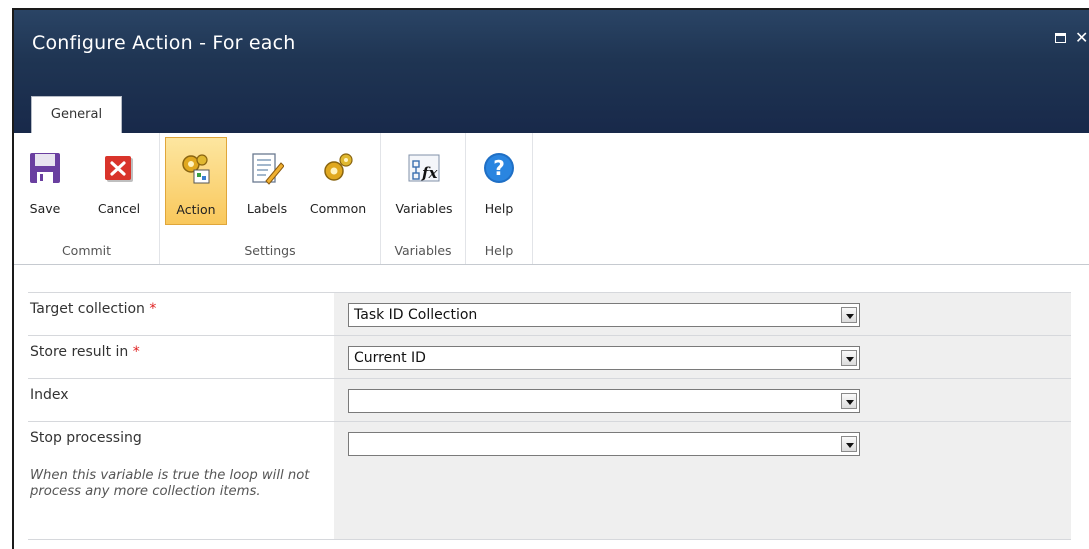  Describe the element at coordinates (86, 250) in the screenshot. I see `group-label-commit: Commit` at that location.